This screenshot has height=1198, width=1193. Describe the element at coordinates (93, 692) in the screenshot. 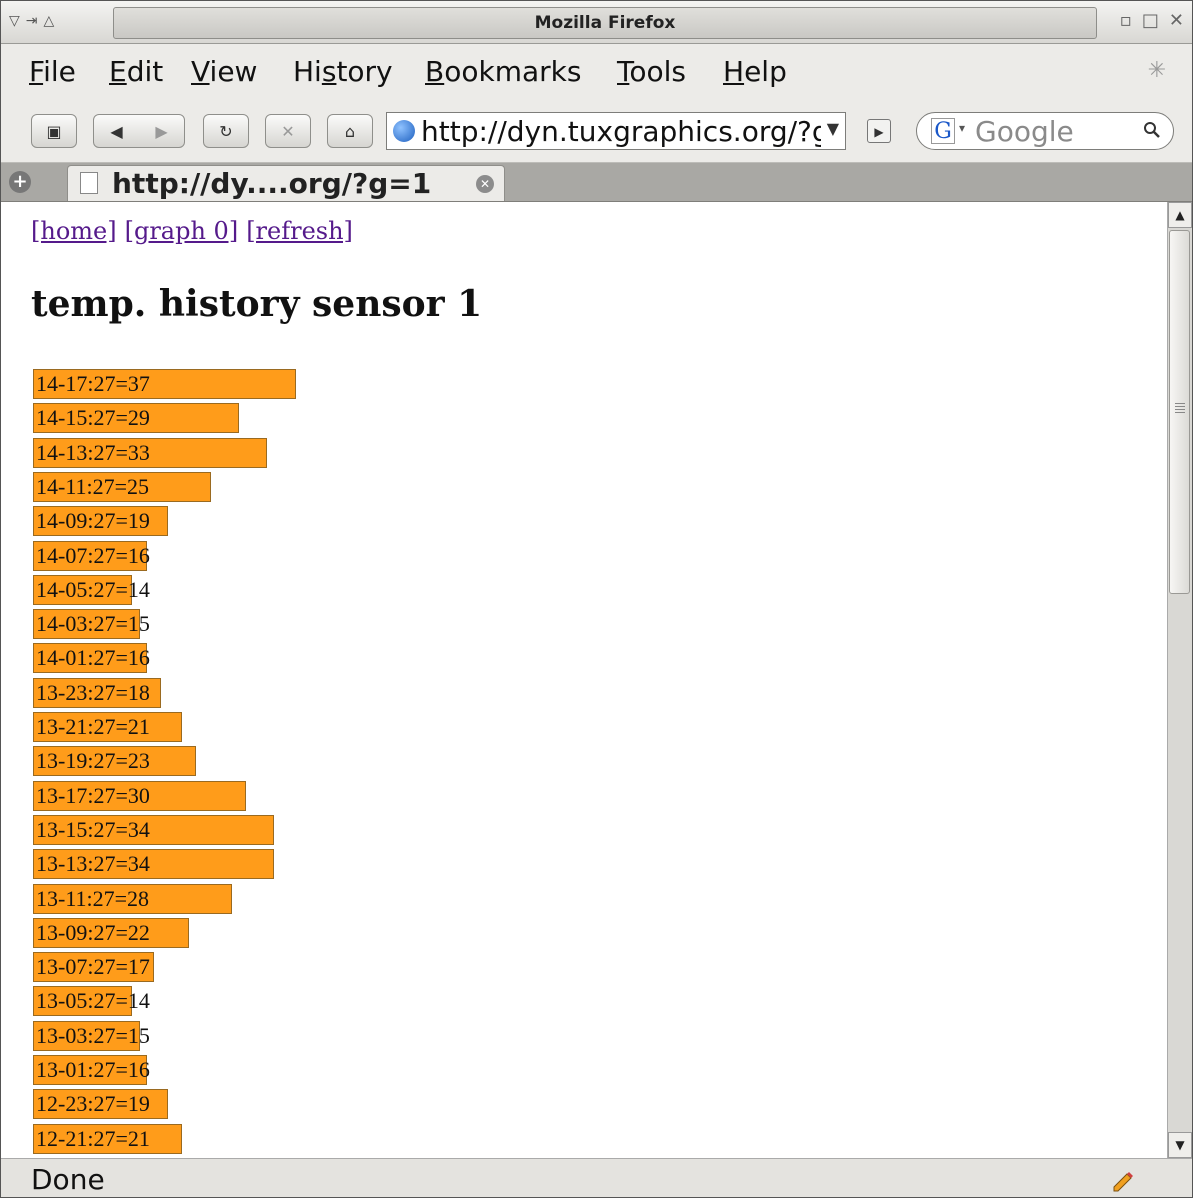

I see `bar-label: 13-23:27=18` at that location.